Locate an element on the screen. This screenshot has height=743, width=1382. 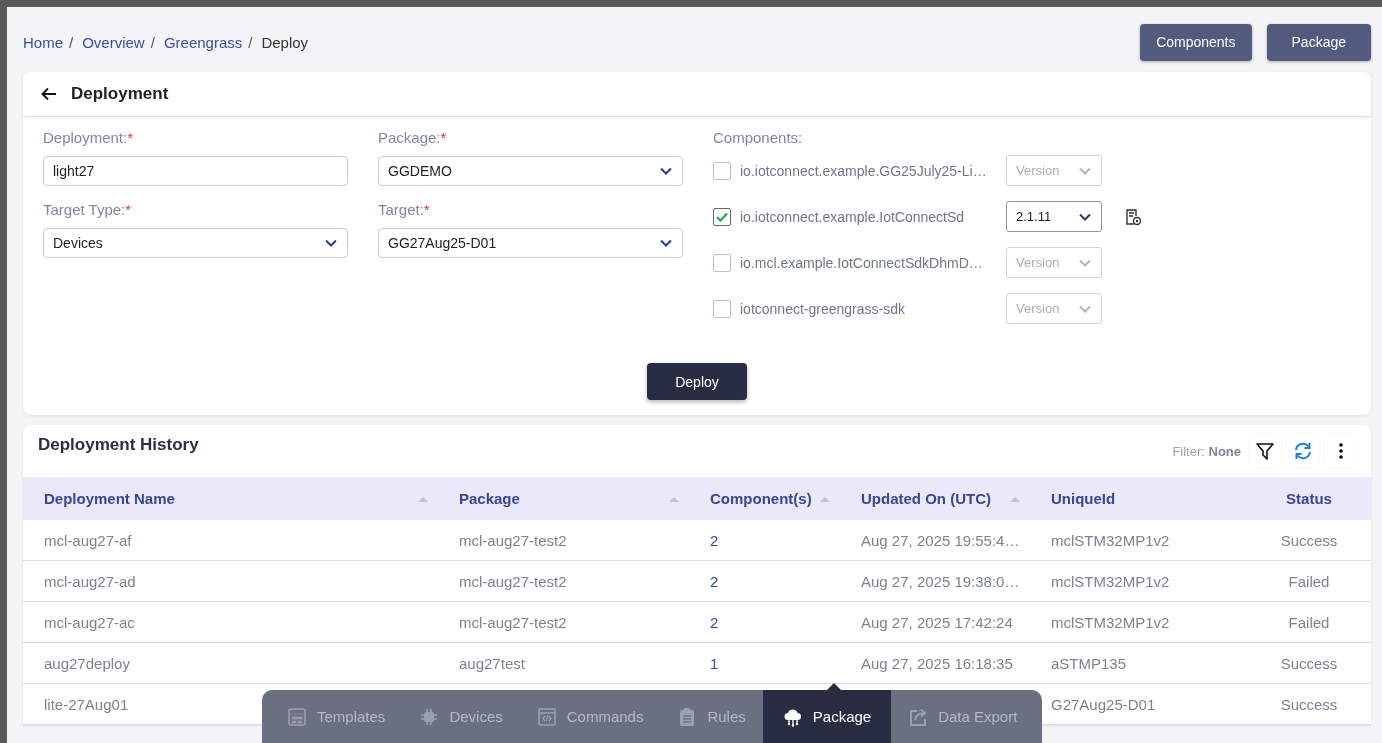
code-window-icon is located at coordinates (546, 716).